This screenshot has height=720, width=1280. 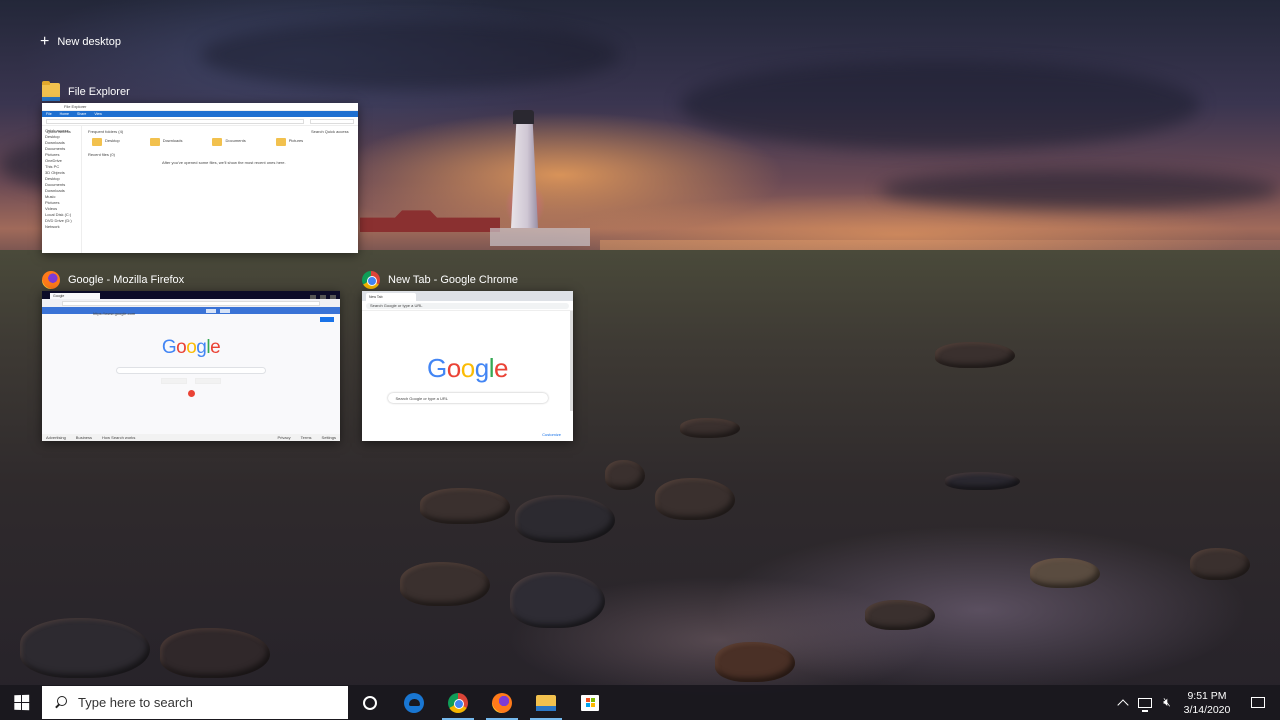 What do you see at coordinates (51, 208) in the screenshot?
I see `fe-nav-item: Videos` at bounding box center [51, 208].